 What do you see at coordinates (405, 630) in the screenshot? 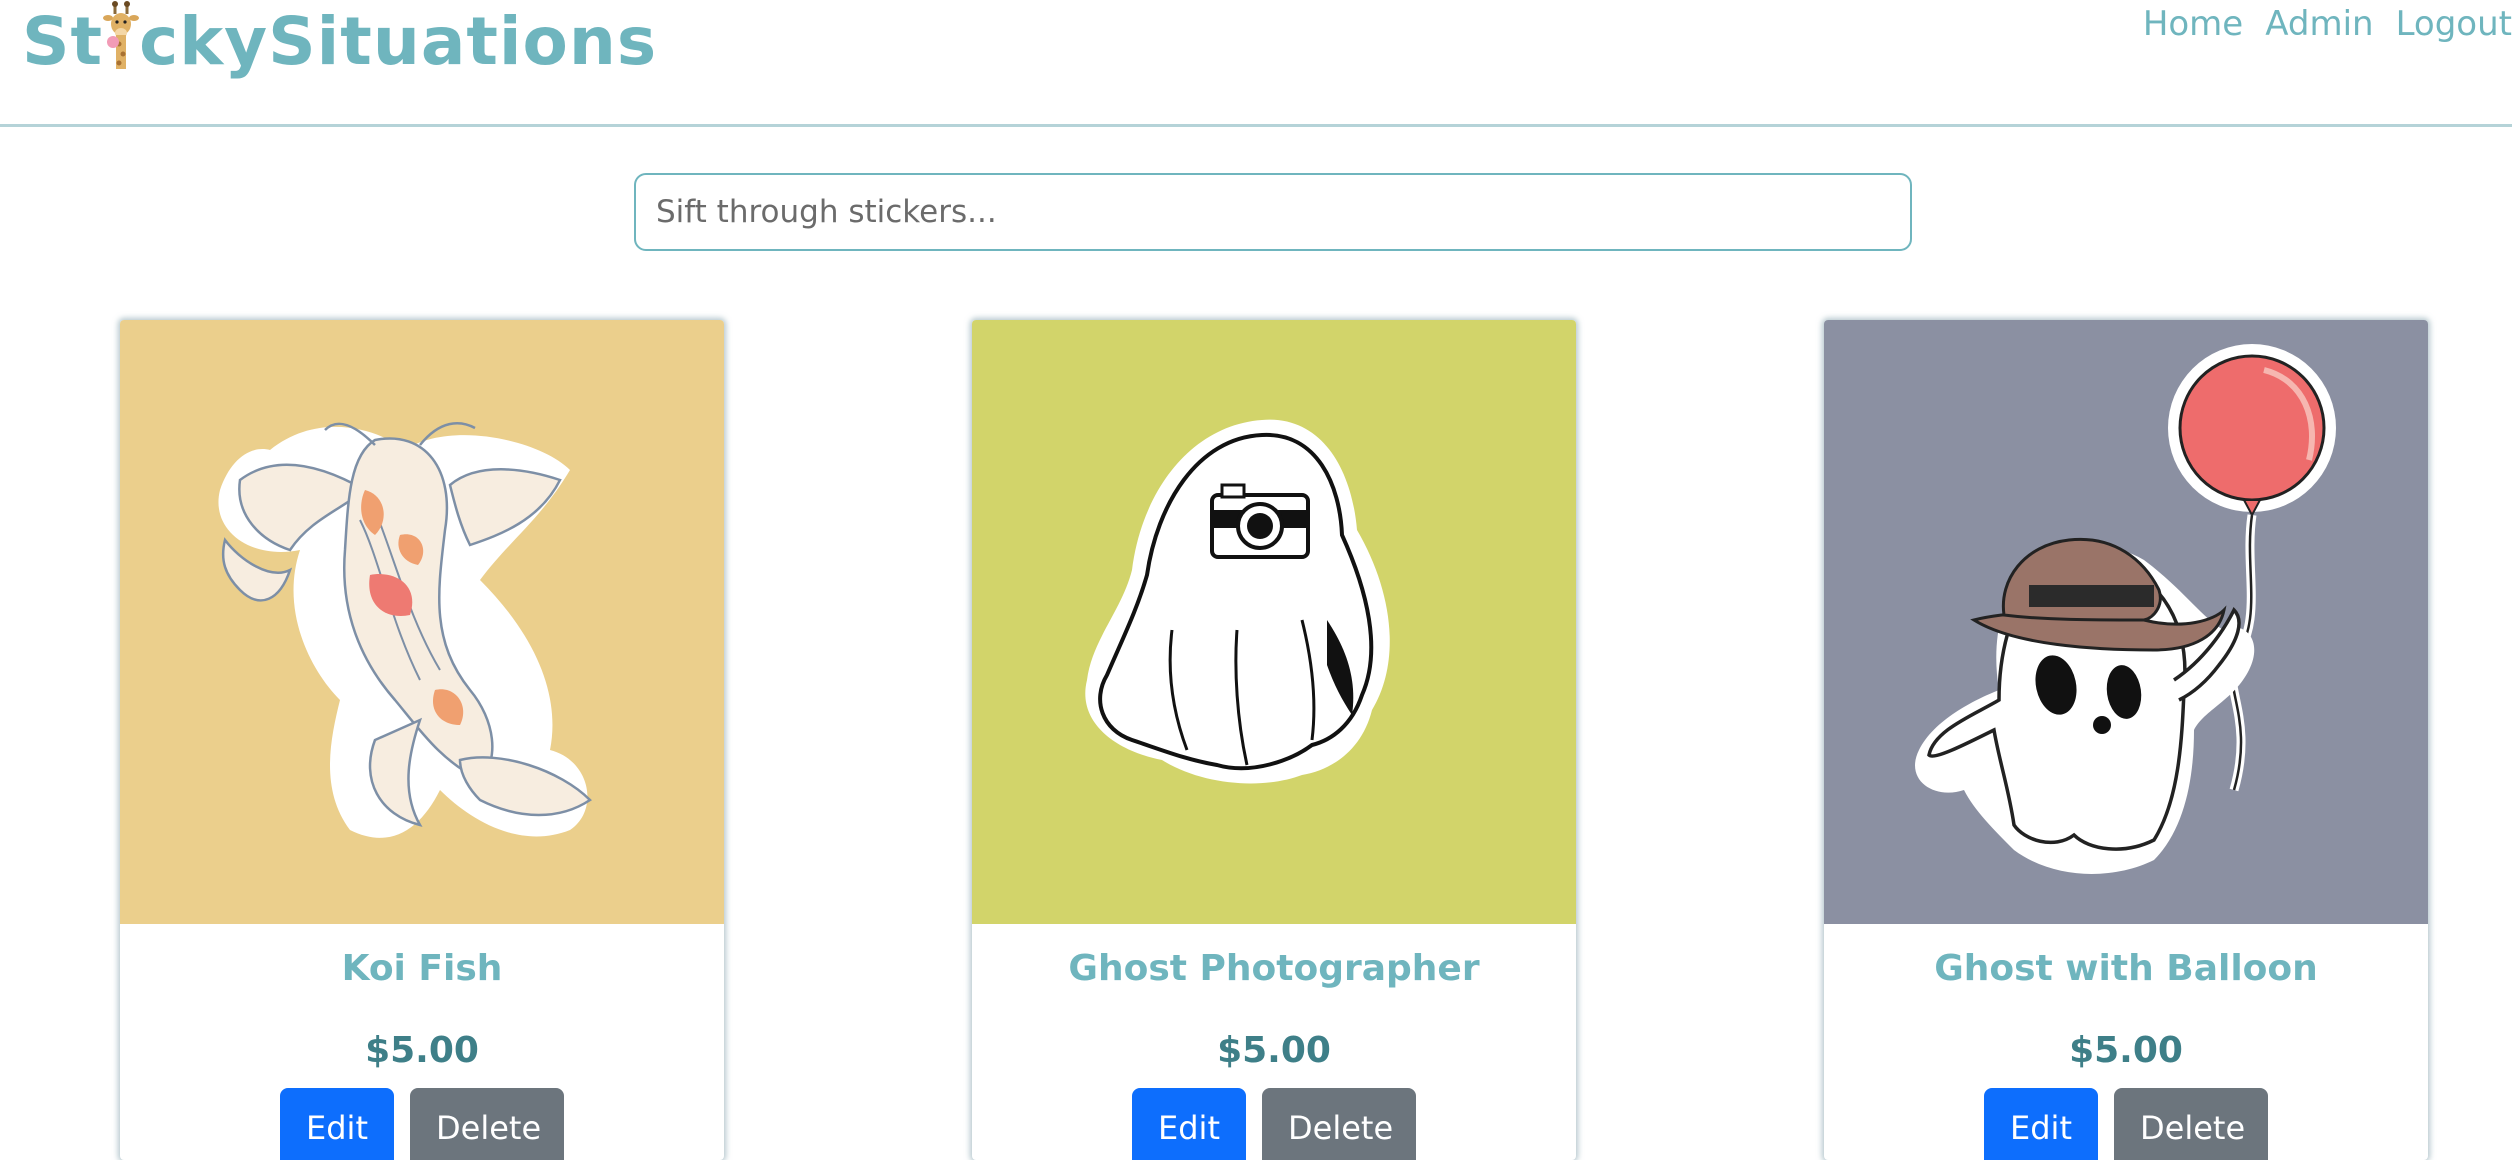
I see `koi-fish-sticker-icon` at bounding box center [405, 630].